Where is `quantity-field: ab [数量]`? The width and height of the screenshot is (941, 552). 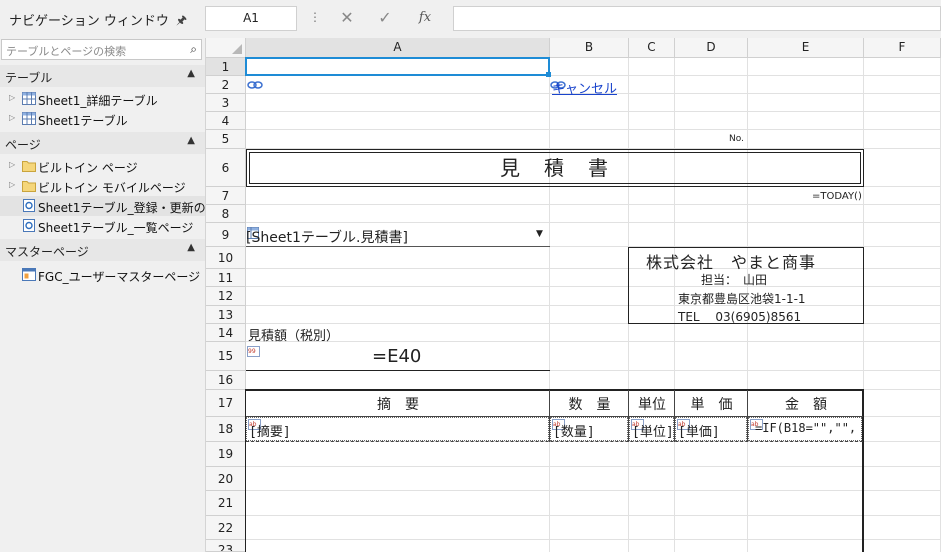
quantity-field: ab [数量] is located at coordinates (589, 429).